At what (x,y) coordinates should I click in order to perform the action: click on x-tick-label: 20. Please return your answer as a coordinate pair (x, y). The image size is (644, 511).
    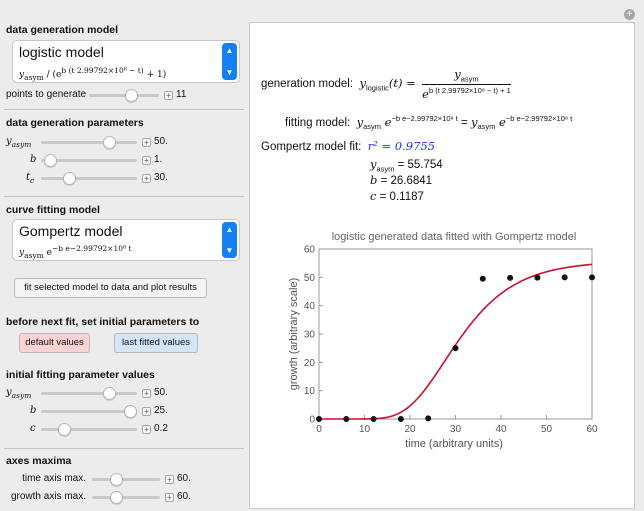
    Looking at the image, I should click on (410, 429).